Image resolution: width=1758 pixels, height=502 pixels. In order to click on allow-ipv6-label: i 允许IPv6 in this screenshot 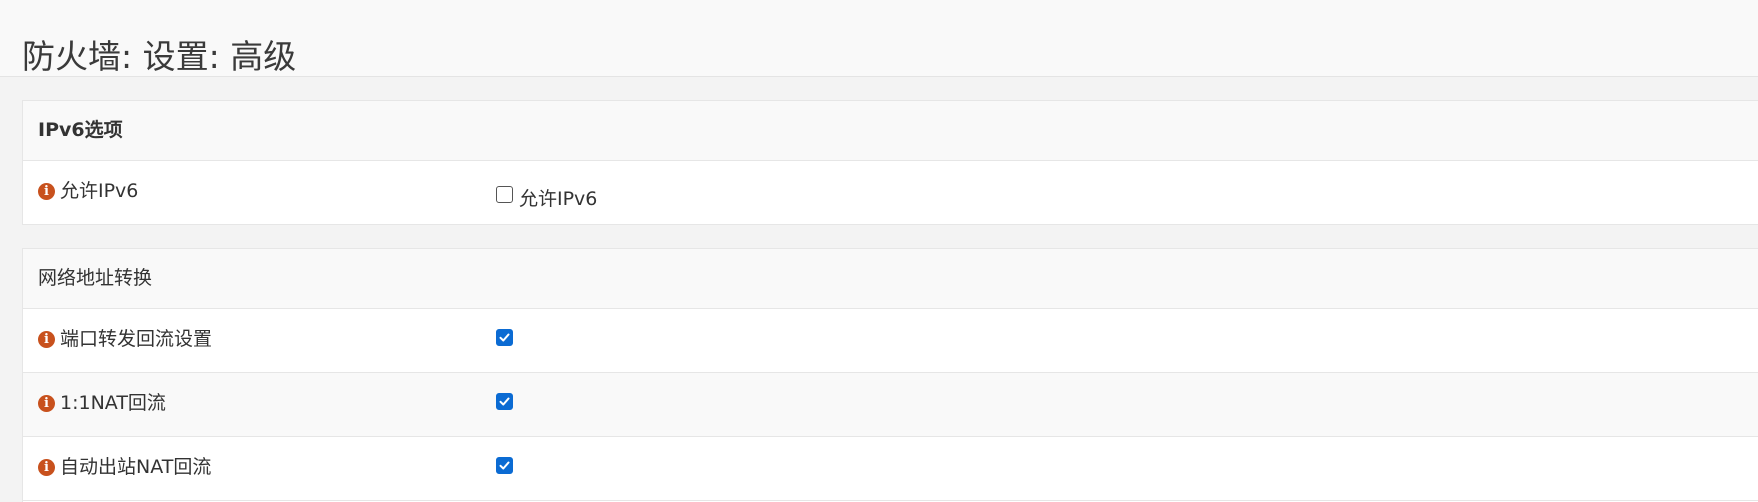, I will do `click(88, 191)`.